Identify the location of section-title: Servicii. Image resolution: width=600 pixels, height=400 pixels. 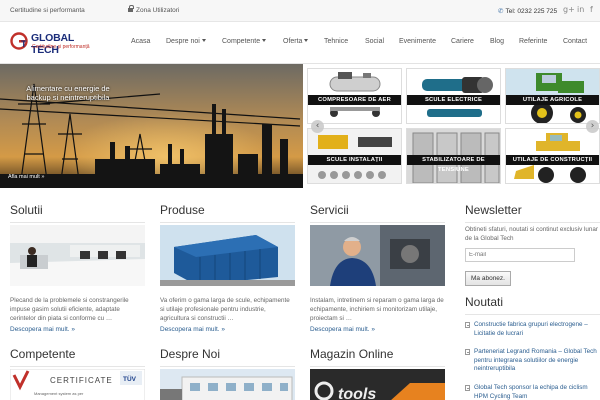
(377, 213).